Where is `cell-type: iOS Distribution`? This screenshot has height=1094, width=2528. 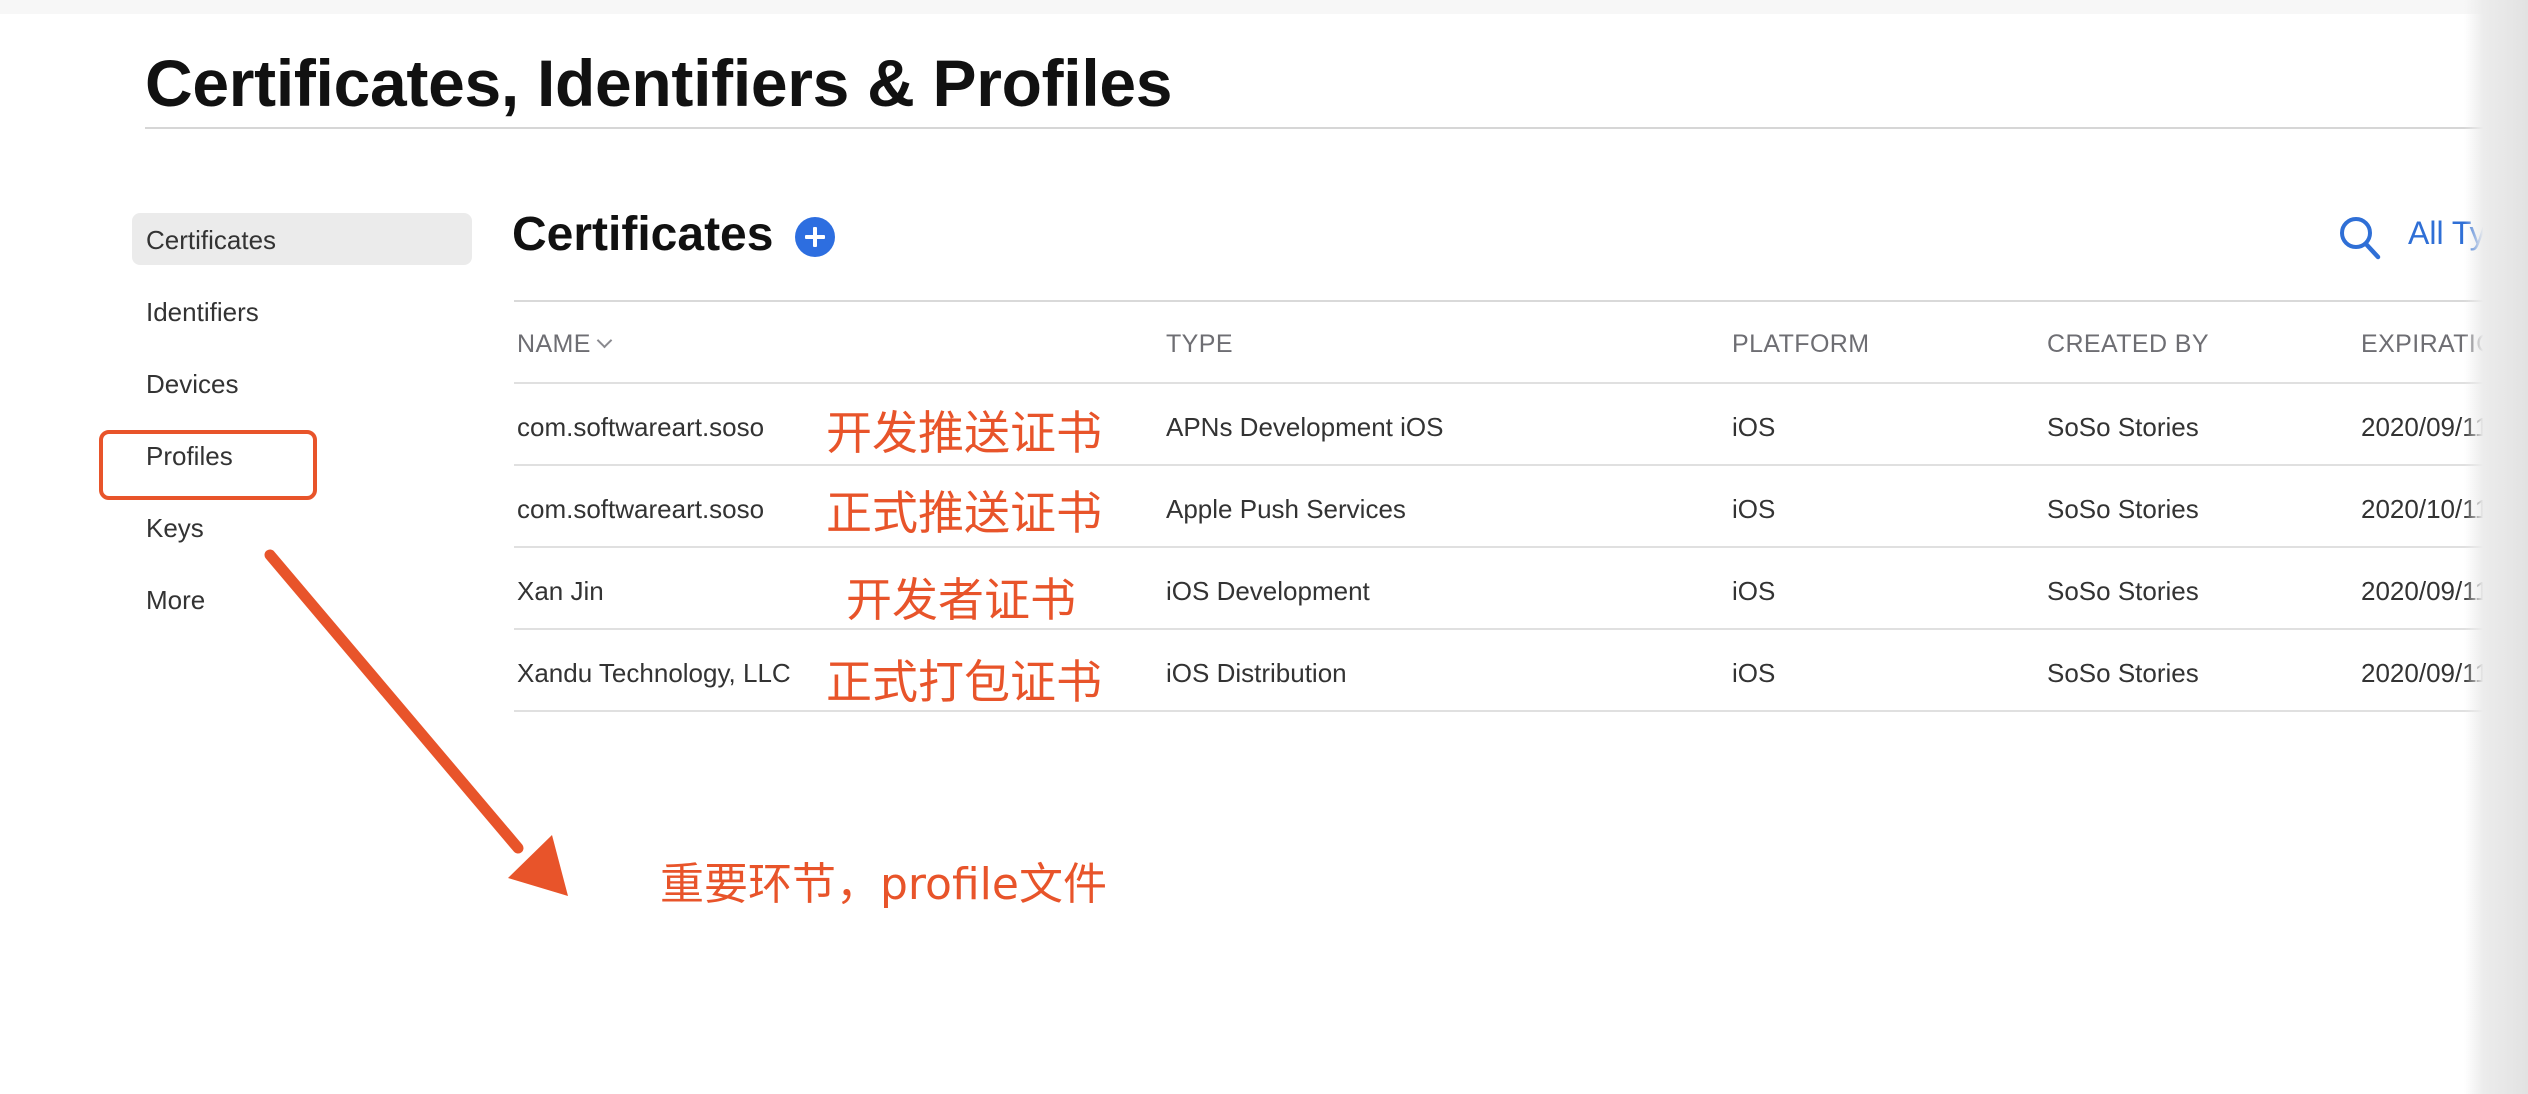 cell-type: iOS Distribution is located at coordinates (1256, 673).